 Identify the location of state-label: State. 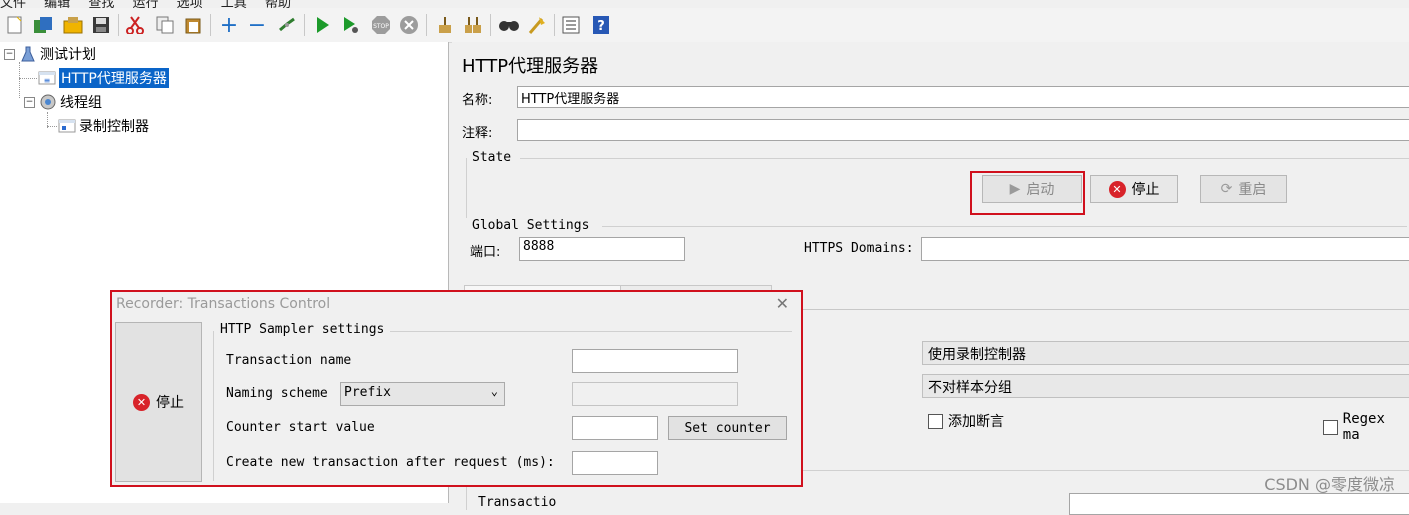
(492, 157).